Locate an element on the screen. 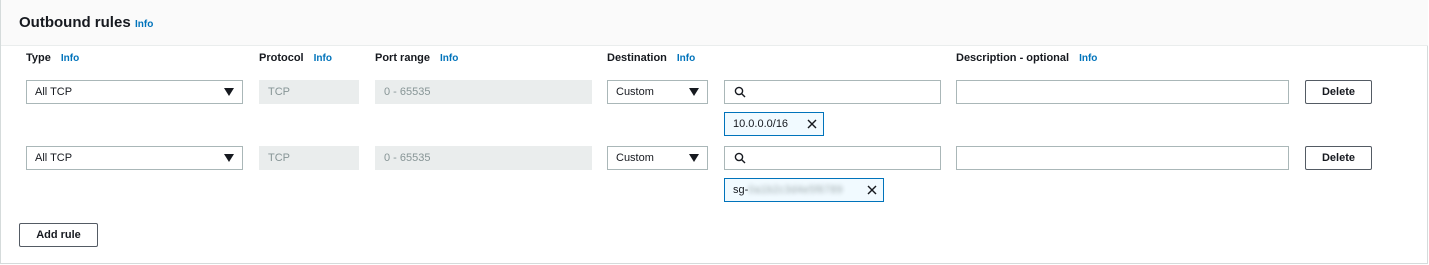 The height and width of the screenshot is (265, 1429). destination-info-link: Info is located at coordinates (686, 58).